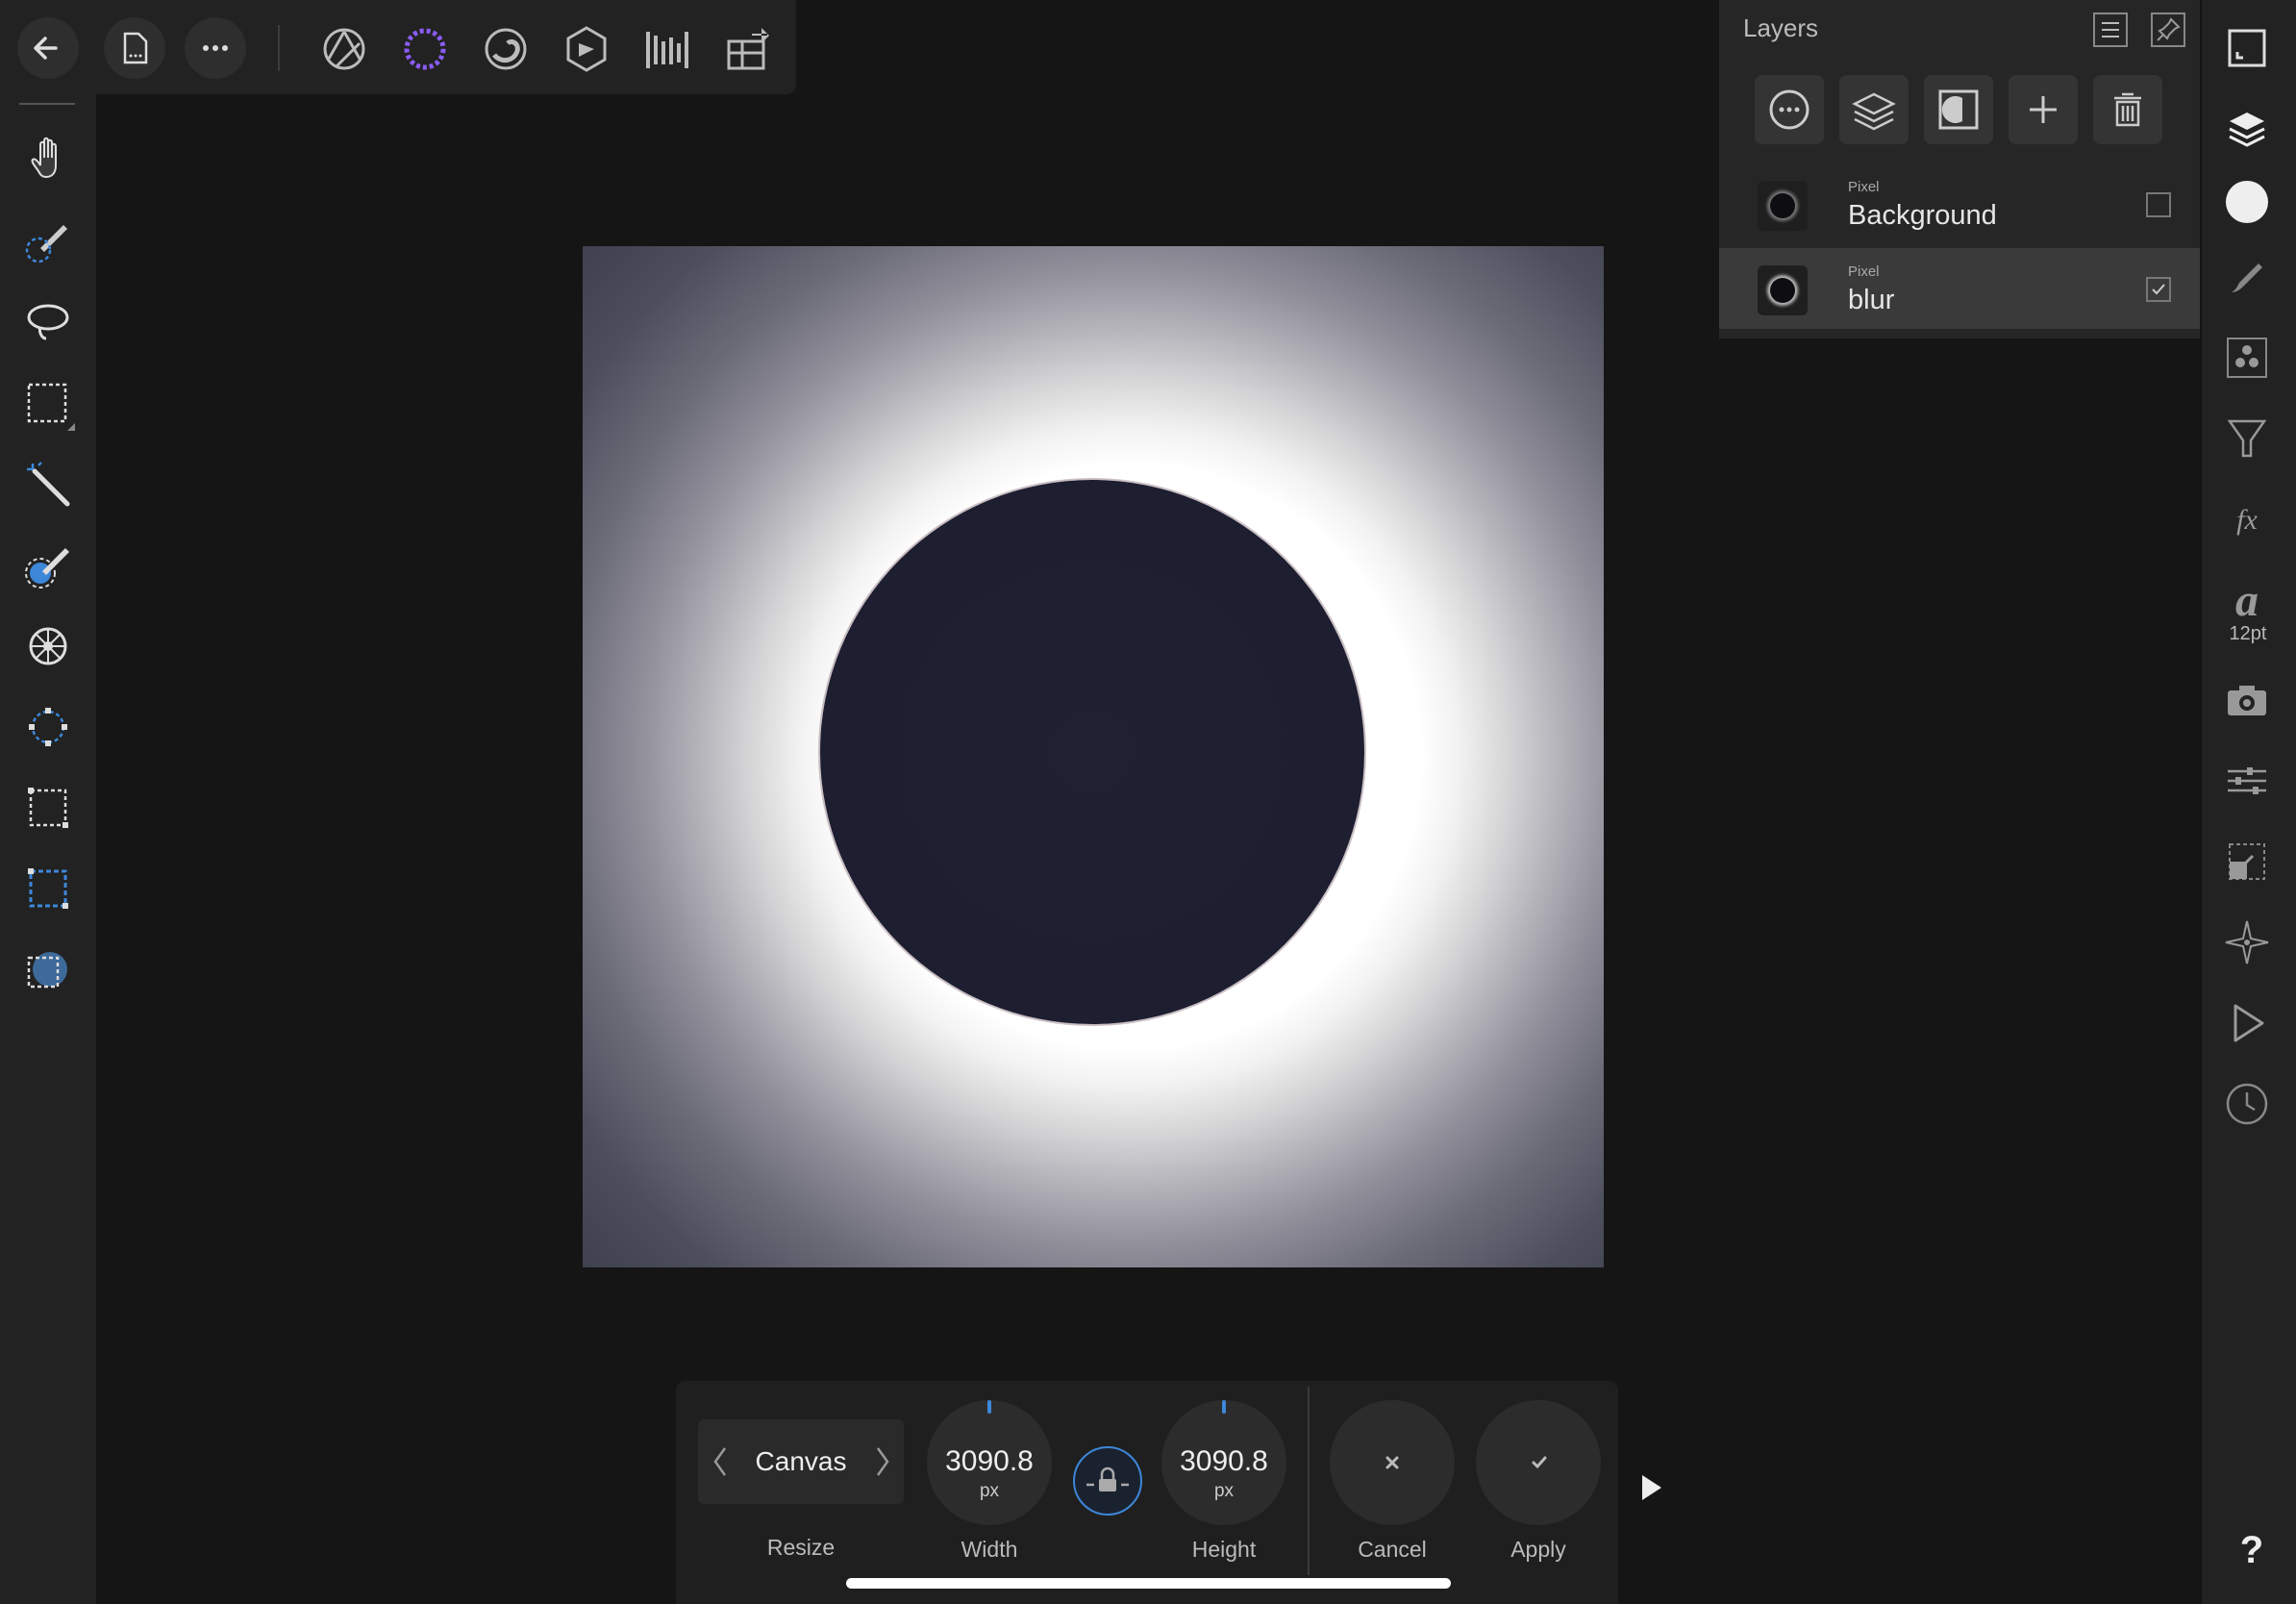 The height and width of the screenshot is (1604, 2296). I want to click on help-button: ?, so click(2252, 1550).